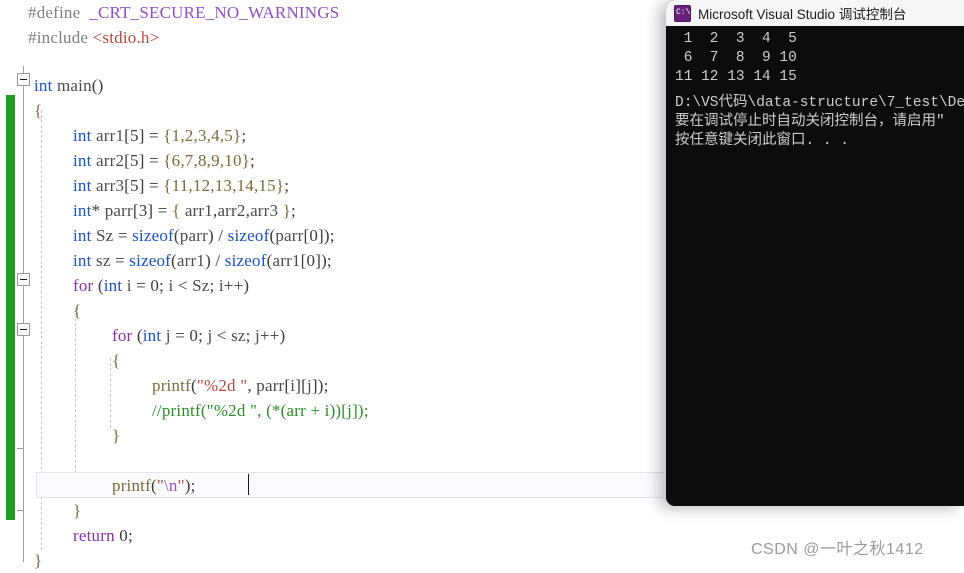  Describe the element at coordinates (38, 110) in the screenshot. I see `token-brace-open-main: {` at that location.